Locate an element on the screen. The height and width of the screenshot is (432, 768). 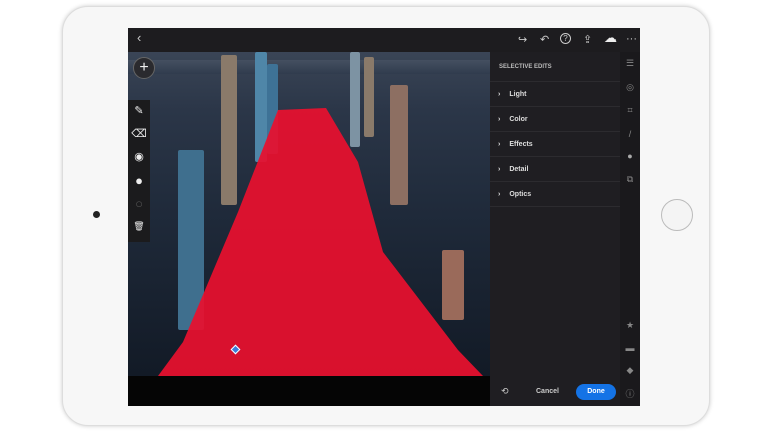
crop-icon: ⌗ is located at coordinates (630, 110).